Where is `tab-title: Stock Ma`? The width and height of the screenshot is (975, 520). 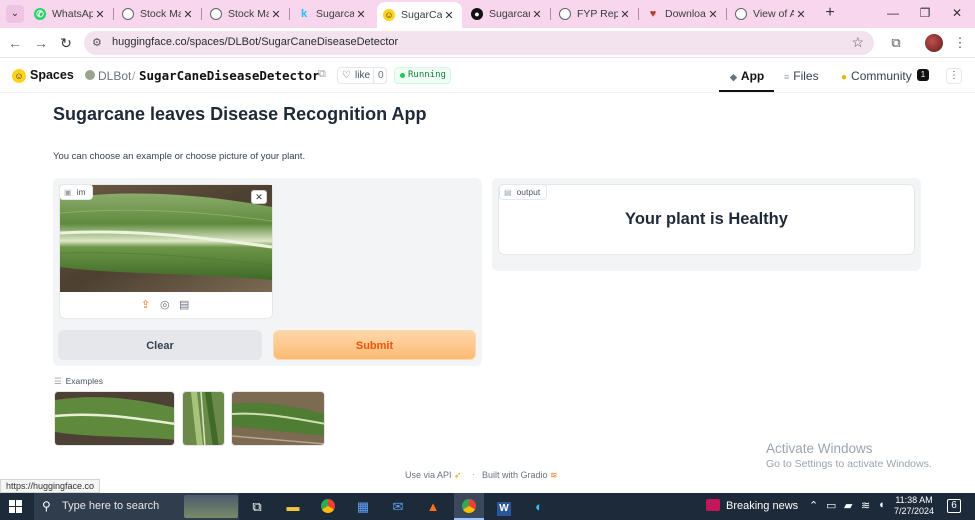
tab-title: Stock Ma is located at coordinates (160, 14).